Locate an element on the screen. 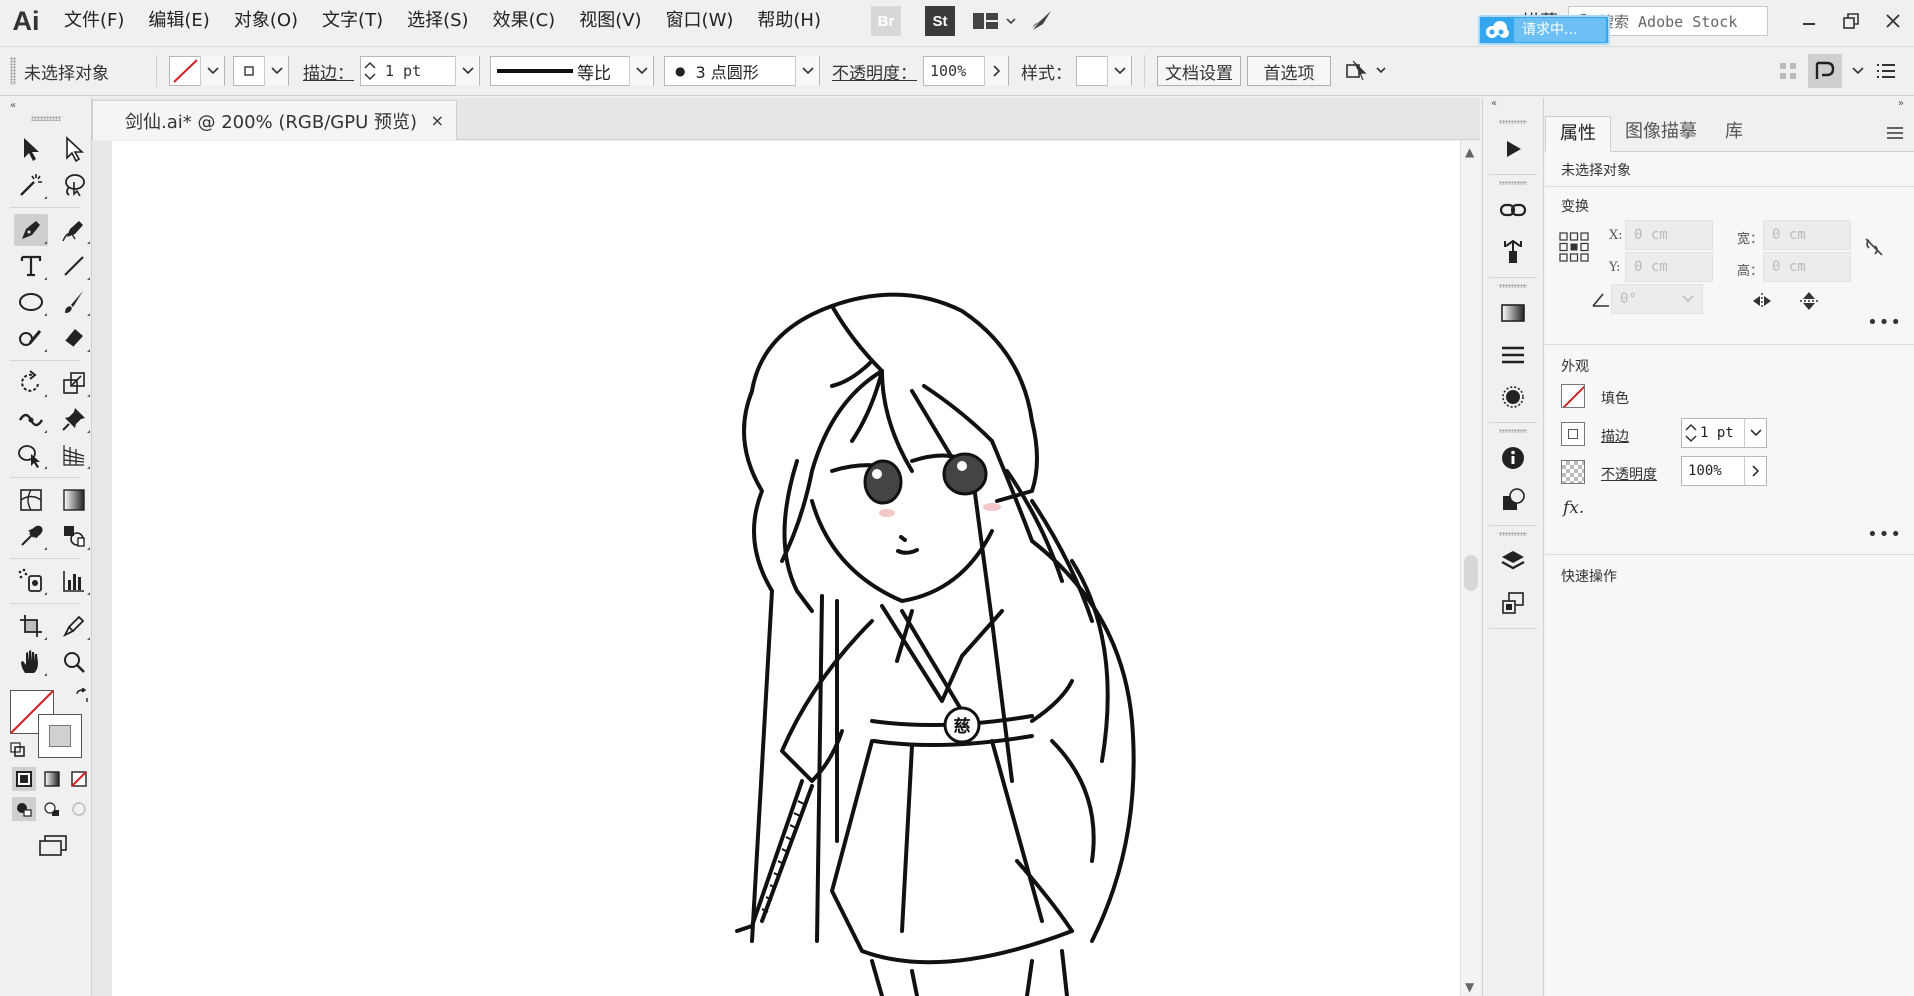 This screenshot has width=1914, height=996. paintbrush-tool is located at coordinates (75, 302).